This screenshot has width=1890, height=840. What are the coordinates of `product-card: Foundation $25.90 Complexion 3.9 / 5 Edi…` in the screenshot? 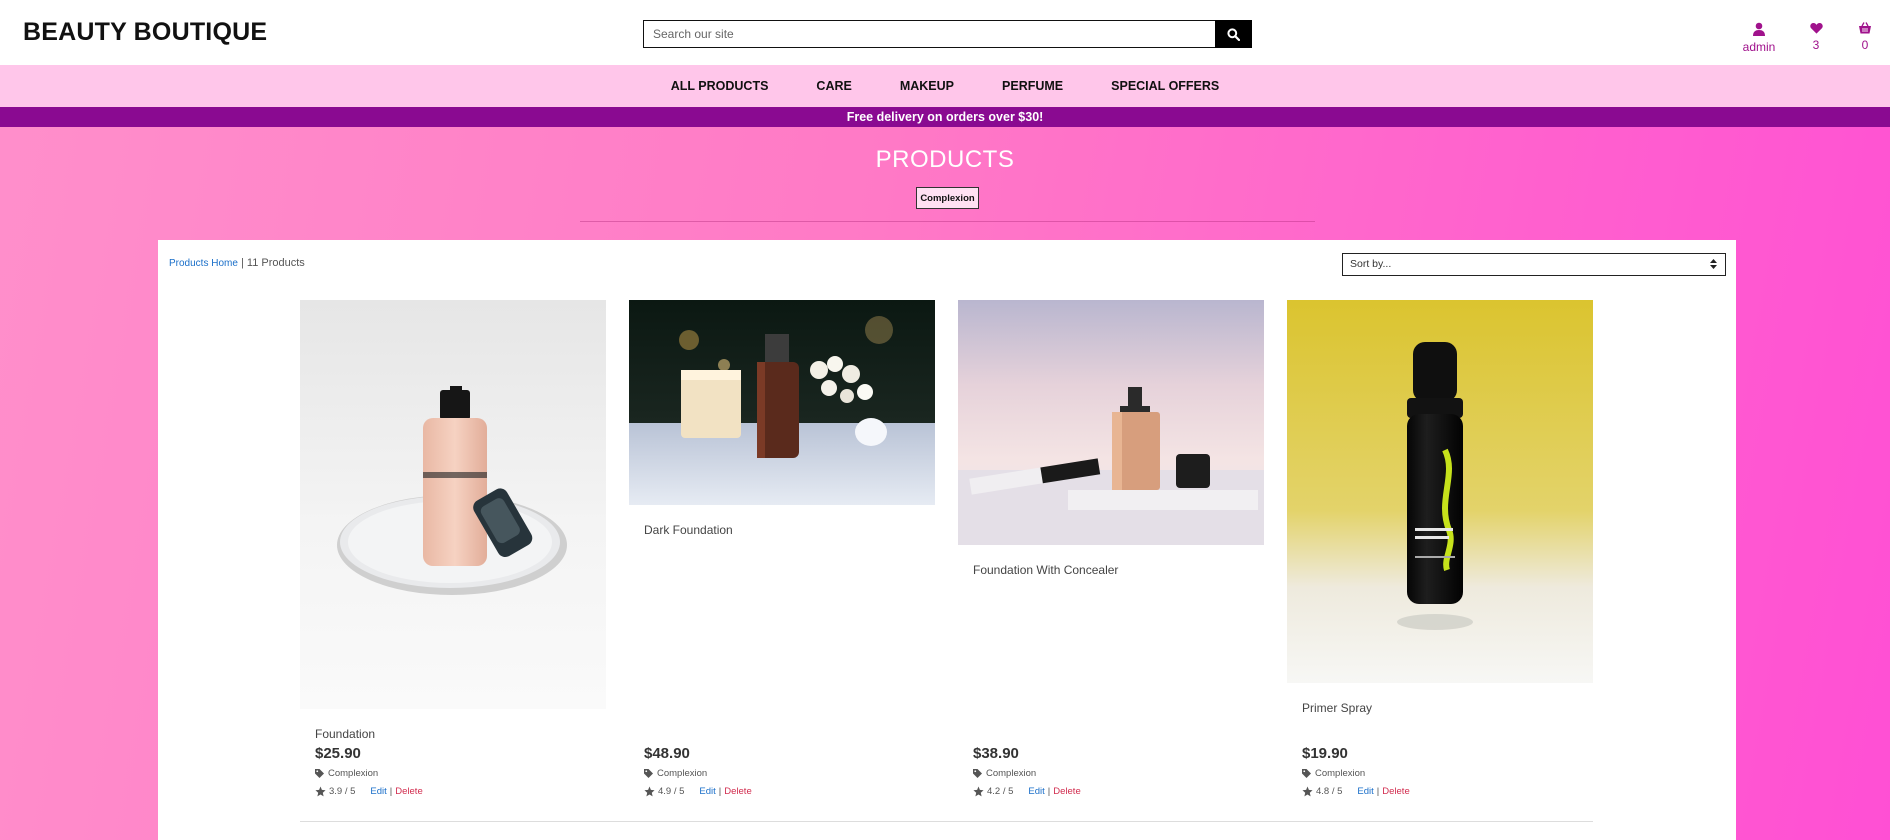 It's located at (453, 560).